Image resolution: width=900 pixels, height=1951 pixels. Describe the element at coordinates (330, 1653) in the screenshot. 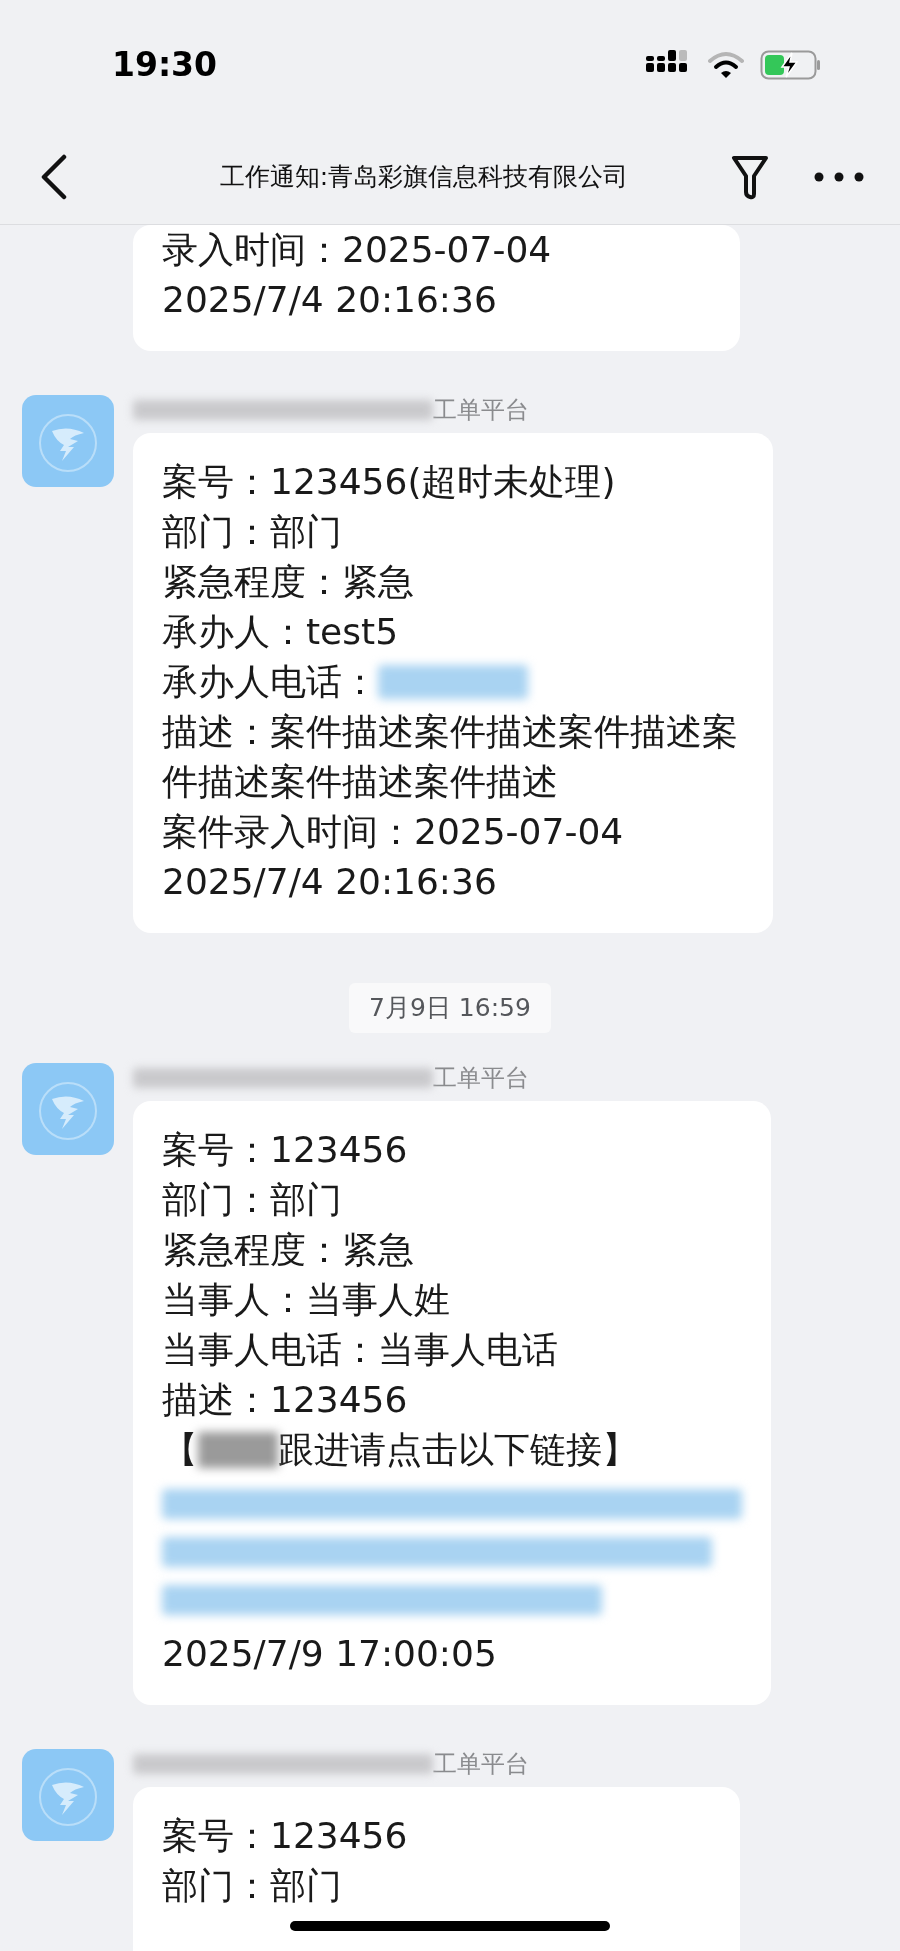

I see `message-line: 2025/7/9 17:00:05` at that location.